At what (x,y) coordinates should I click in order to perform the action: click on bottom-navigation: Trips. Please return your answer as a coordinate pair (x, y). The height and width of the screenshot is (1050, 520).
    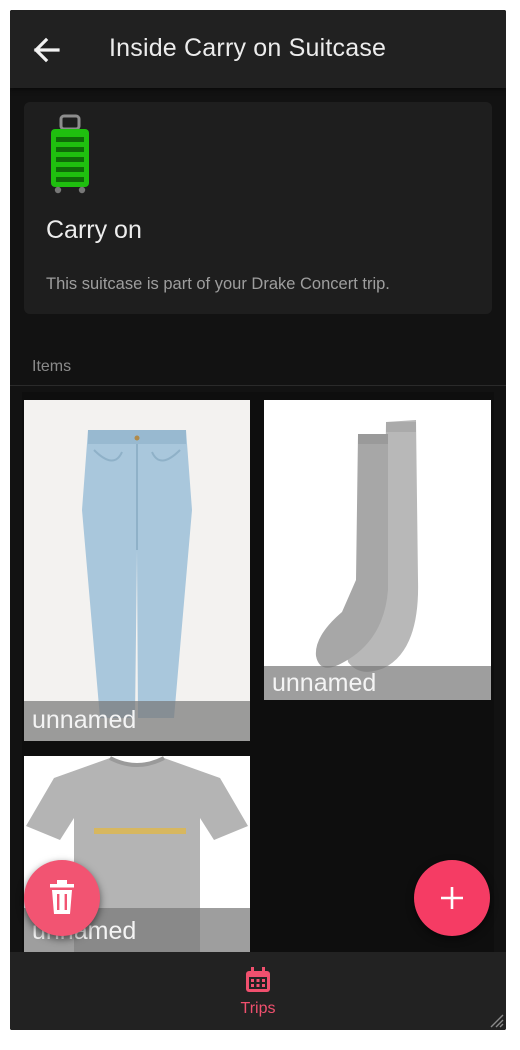
    Looking at the image, I should click on (258, 991).